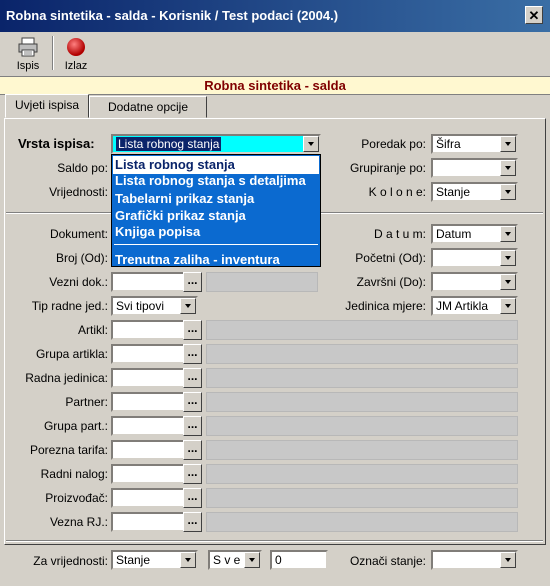 Image resolution: width=550 pixels, height=586 pixels. I want to click on oznaci-stanje-label: Označi stanje:, so click(387, 561).